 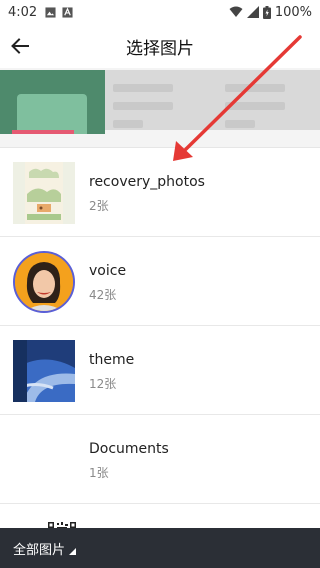 What do you see at coordinates (67, 12) in the screenshot?
I see `app-notification-icon` at bounding box center [67, 12].